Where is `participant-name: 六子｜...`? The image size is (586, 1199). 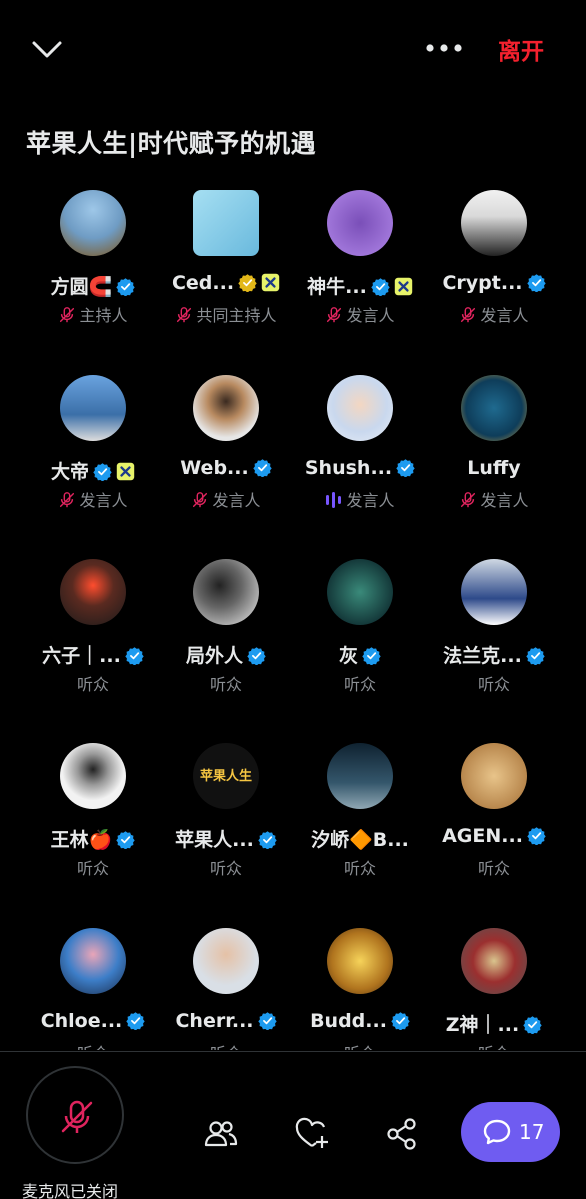 participant-name: 六子｜... is located at coordinates (81, 656).